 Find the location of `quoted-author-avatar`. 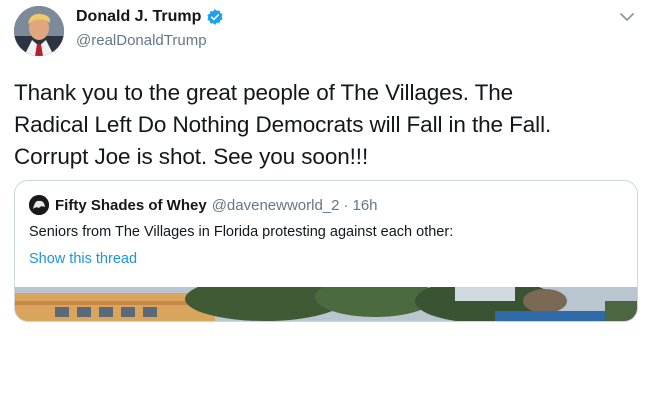

quoted-author-avatar is located at coordinates (39, 205).